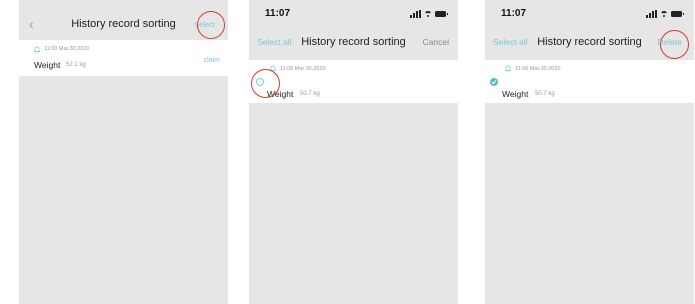 The image size is (695, 304). Describe the element at coordinates (260, 82) in the screenshot. I see `select-checkbox` at that location.